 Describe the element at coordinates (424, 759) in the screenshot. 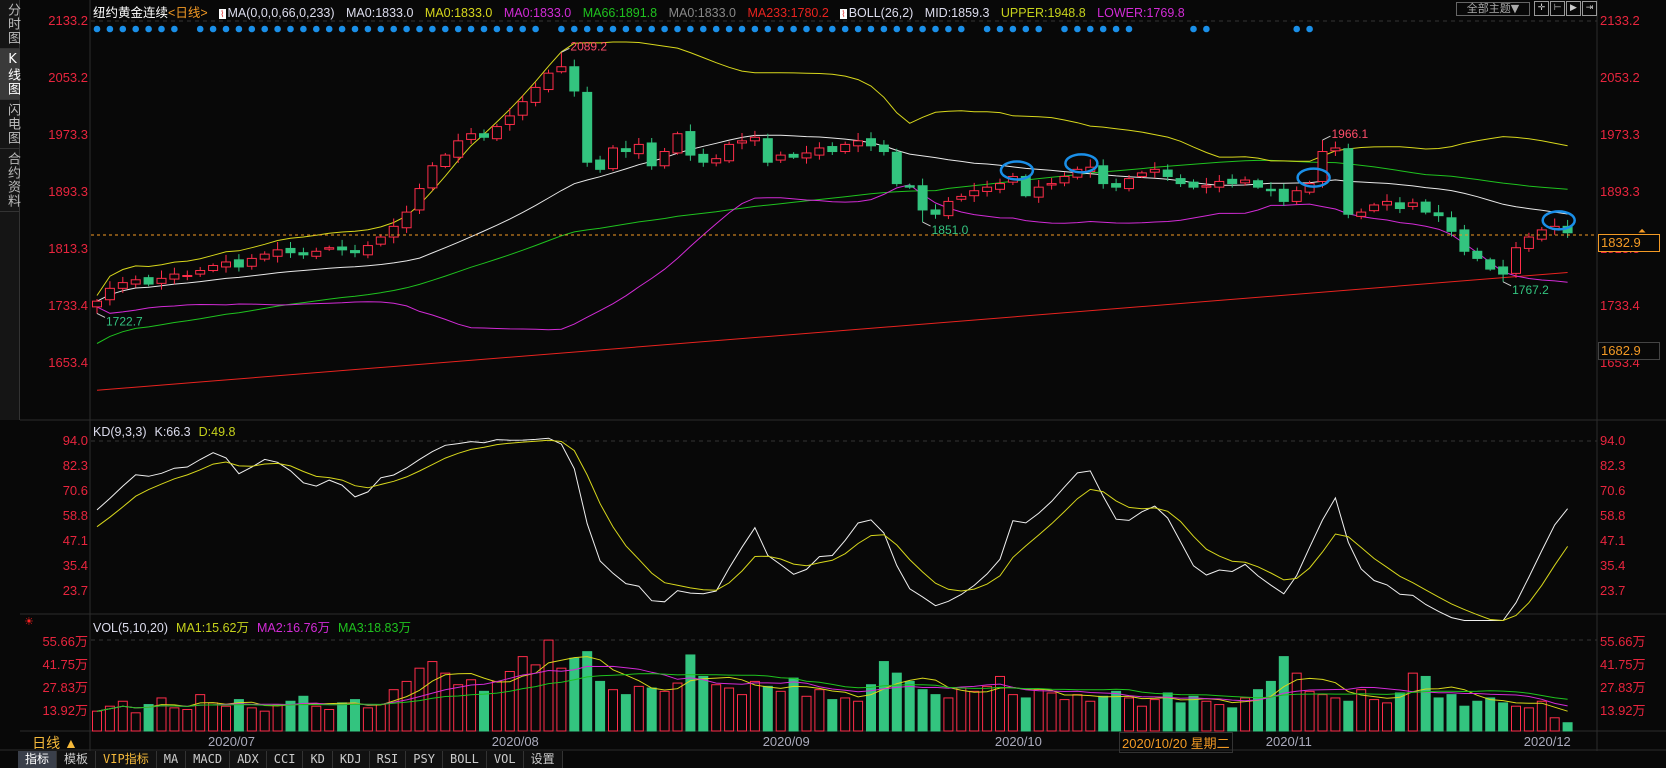

I see `toolbar-item-10: PSY` at that location.